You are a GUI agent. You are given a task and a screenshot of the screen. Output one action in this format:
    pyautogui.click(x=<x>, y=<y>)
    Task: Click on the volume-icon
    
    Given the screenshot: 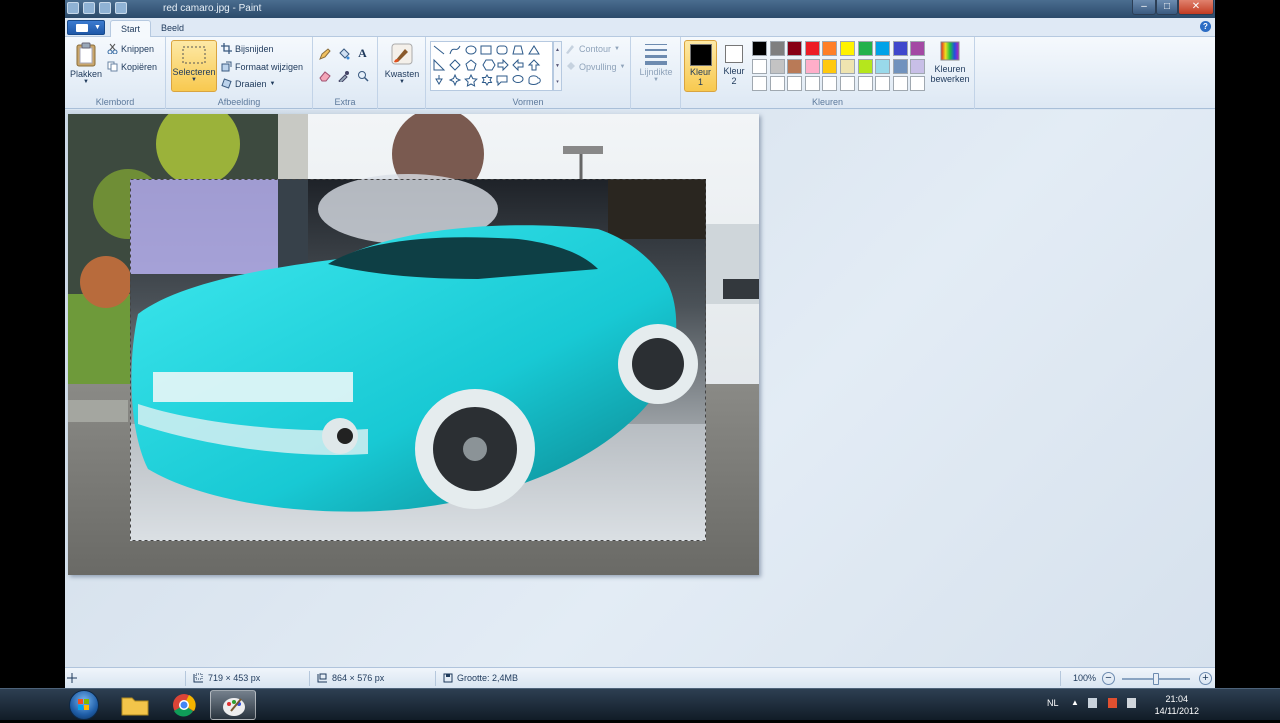 What is the action you would take?
    pyautogui.click(x=1131, y=703)
    